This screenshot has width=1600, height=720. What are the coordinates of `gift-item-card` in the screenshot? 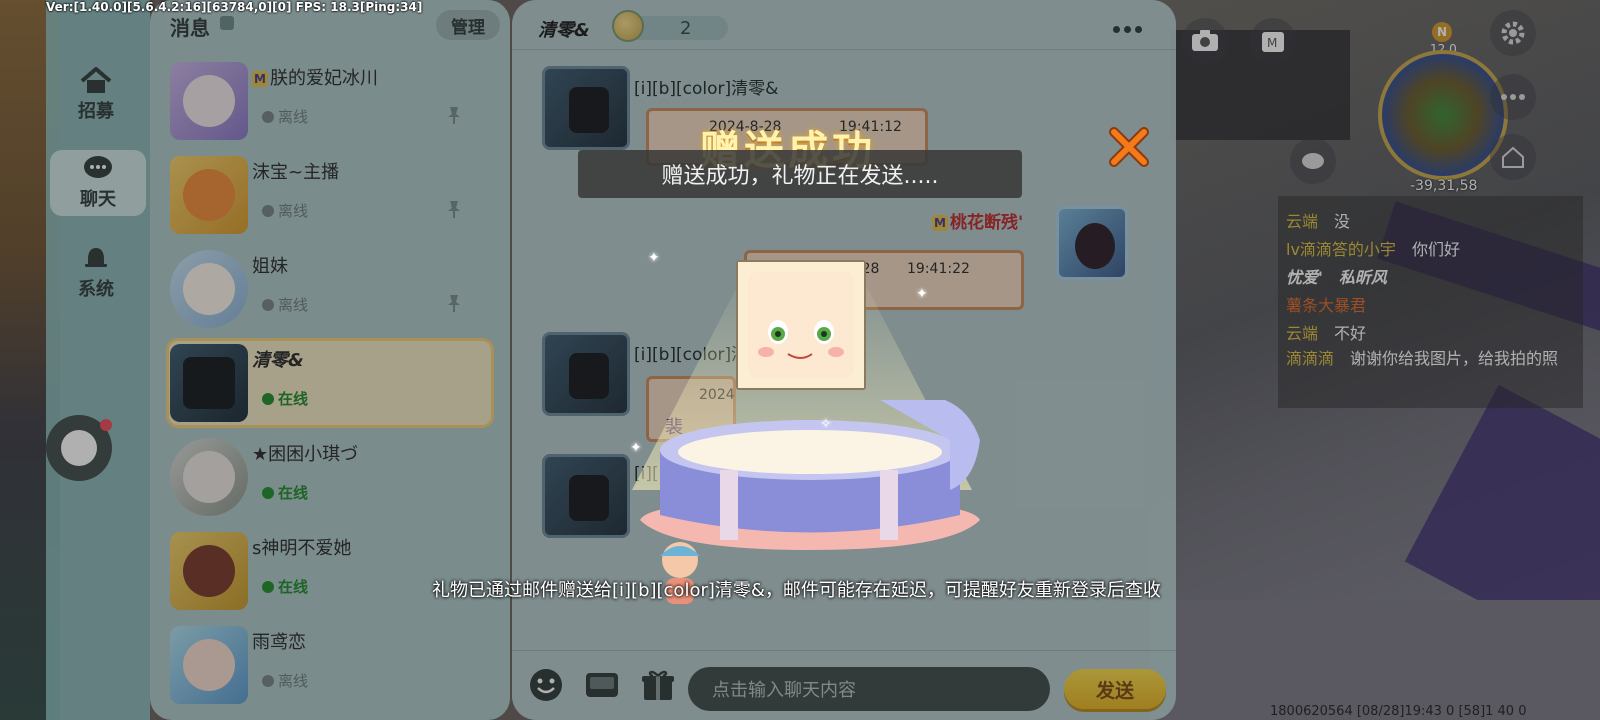 It's located at (801, 325).